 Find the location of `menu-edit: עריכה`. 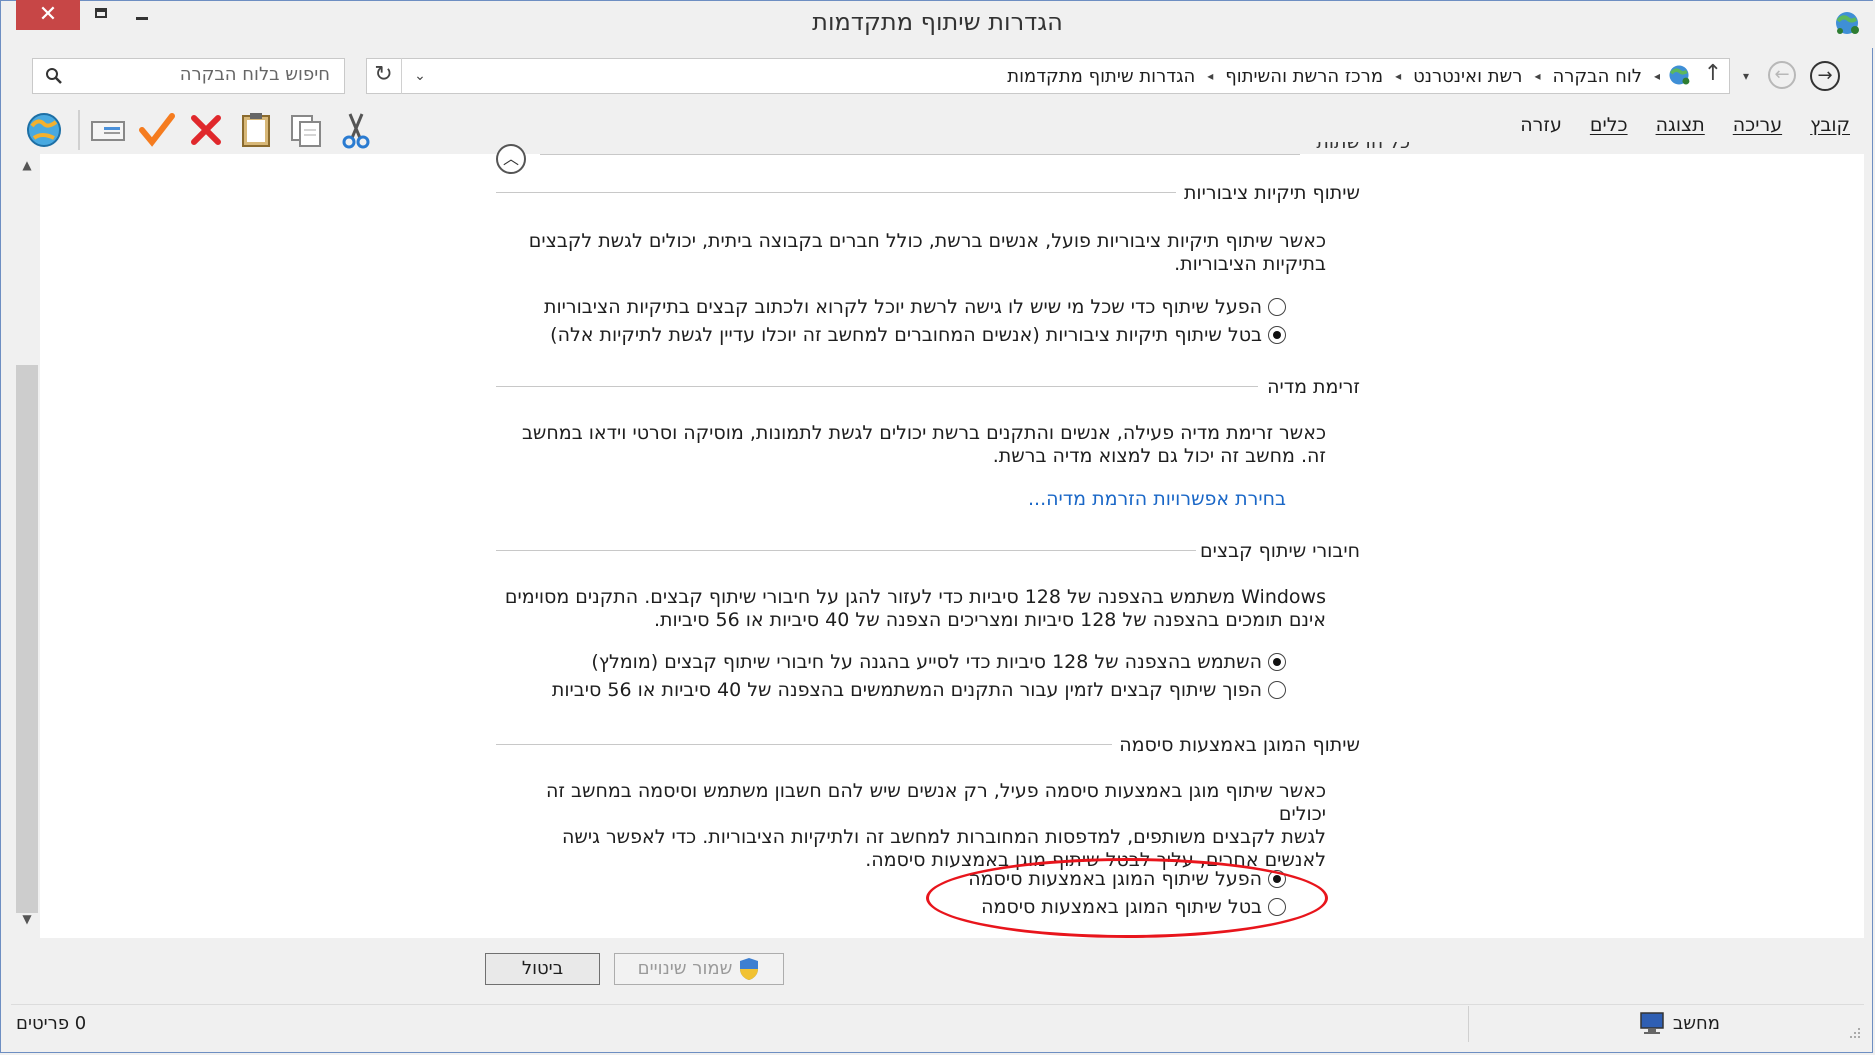

menu-edit: עריכה is located at coordinates (1757, 125).